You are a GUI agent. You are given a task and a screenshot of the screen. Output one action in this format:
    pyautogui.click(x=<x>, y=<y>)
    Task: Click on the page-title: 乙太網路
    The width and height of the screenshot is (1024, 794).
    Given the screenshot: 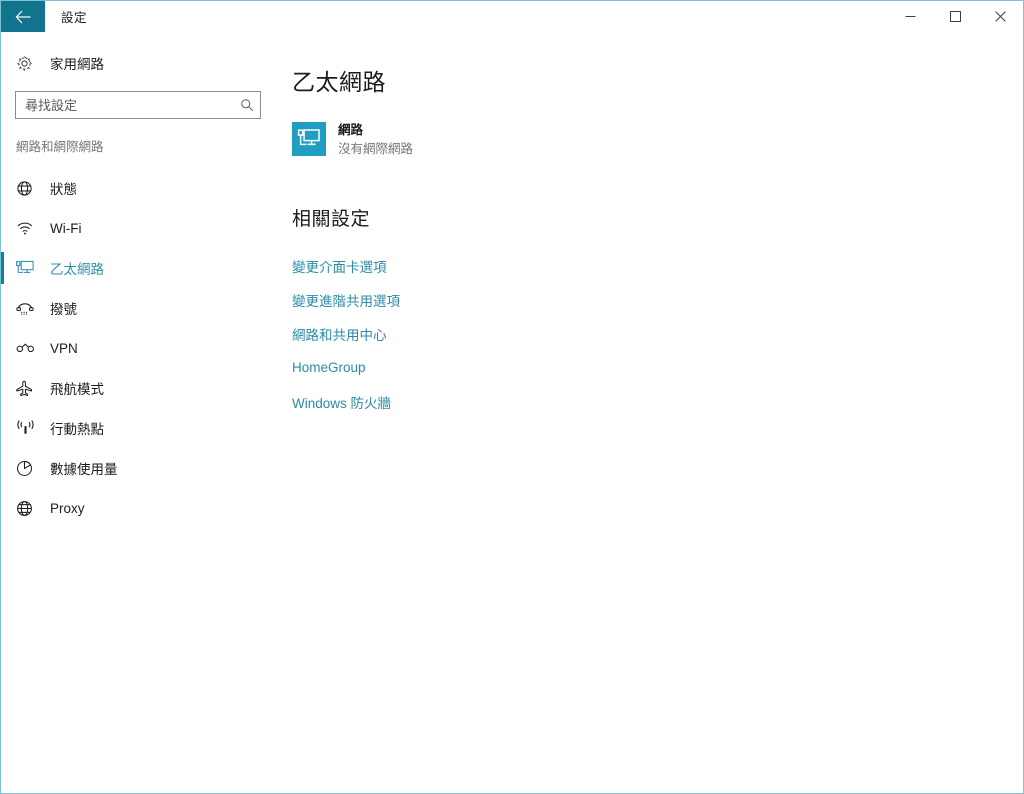 What is the action you would take?
    pyautogui.click(x=339, y=82)
    